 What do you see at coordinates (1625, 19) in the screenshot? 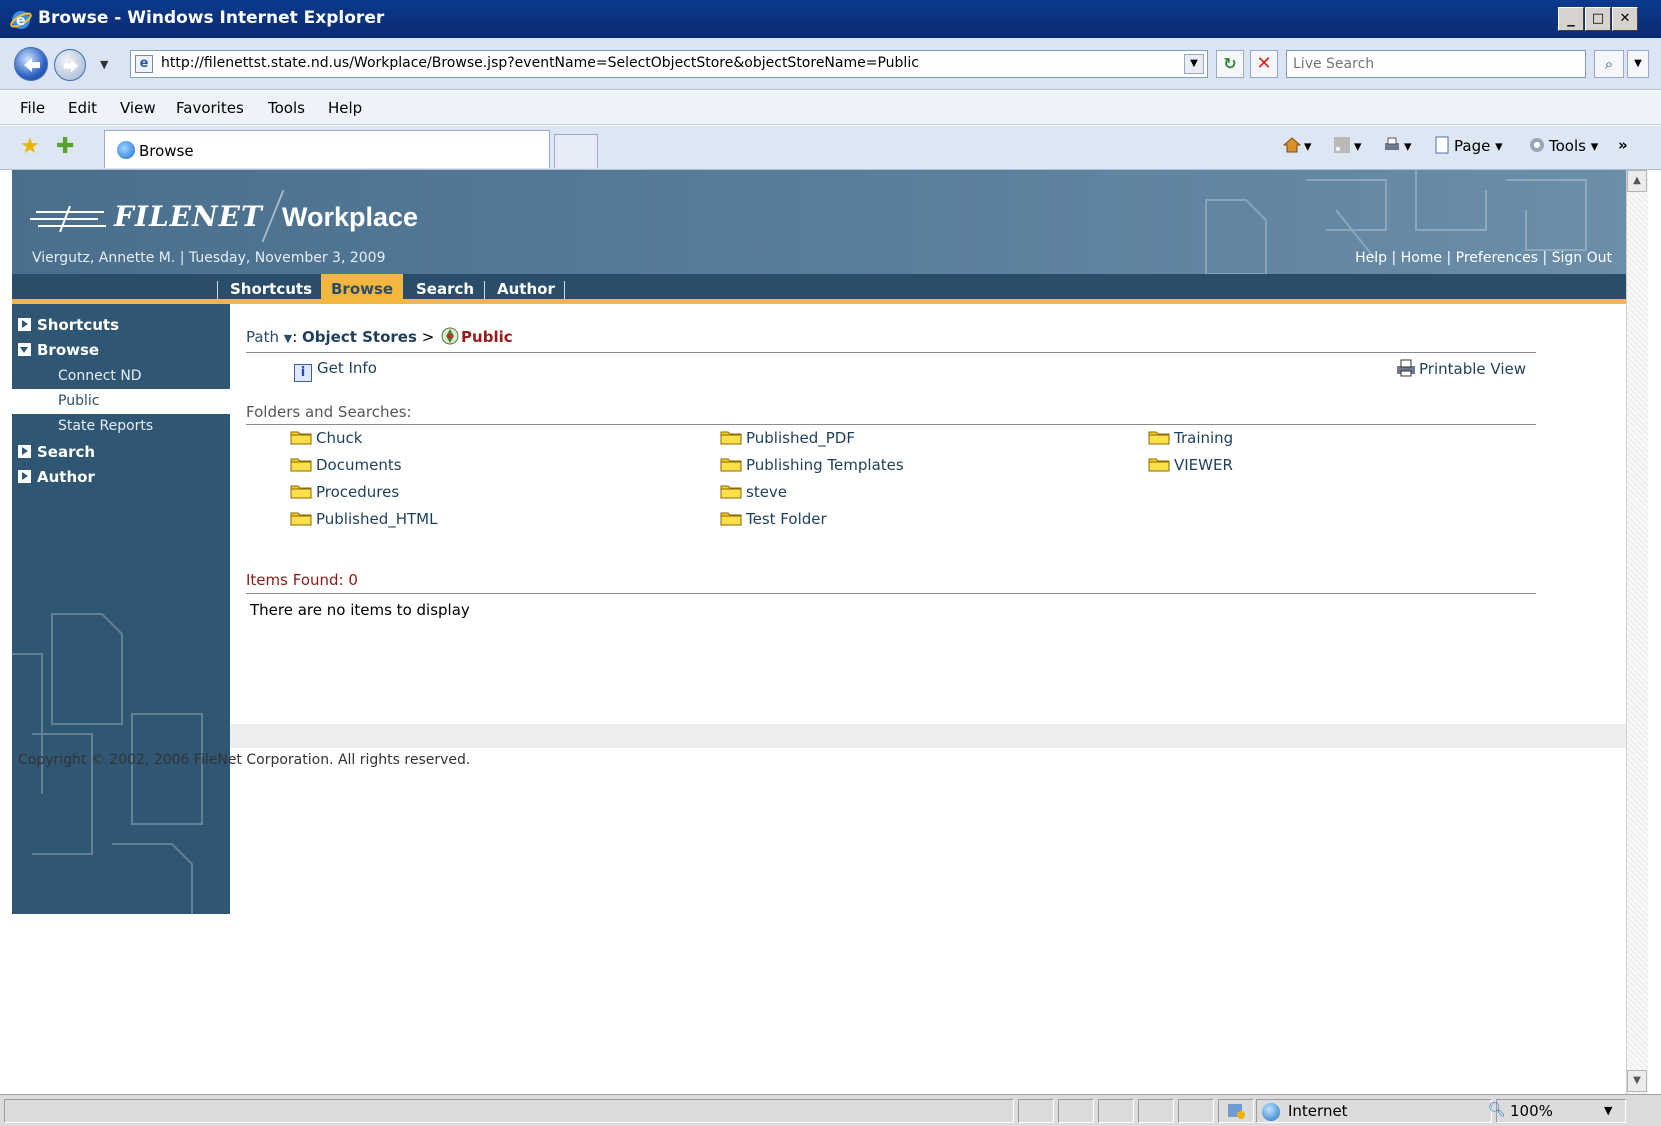
I see `close-button: ✕` at bounding box center [1625, 19].